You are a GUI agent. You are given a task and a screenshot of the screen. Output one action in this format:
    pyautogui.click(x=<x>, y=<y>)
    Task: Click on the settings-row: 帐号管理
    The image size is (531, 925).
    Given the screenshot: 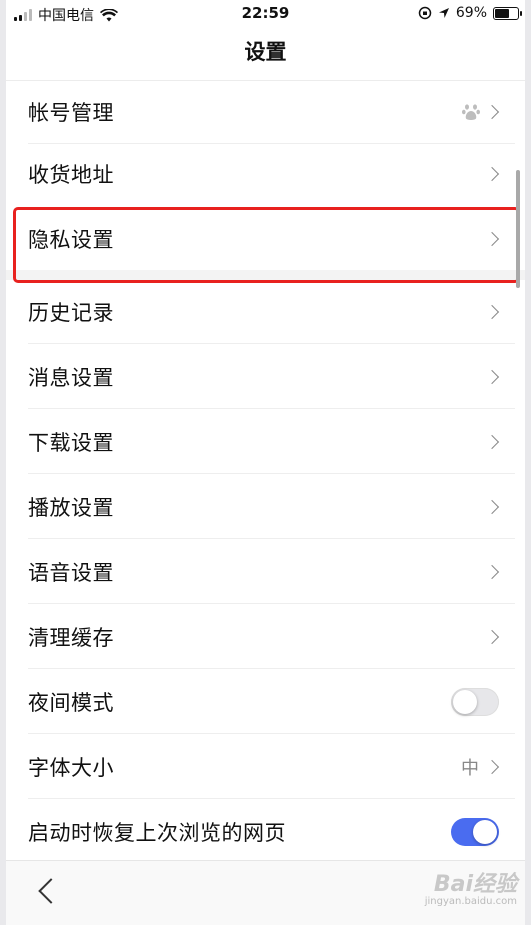 What is the action you would take?
    pyautogui.click(x=260, y=112)
    